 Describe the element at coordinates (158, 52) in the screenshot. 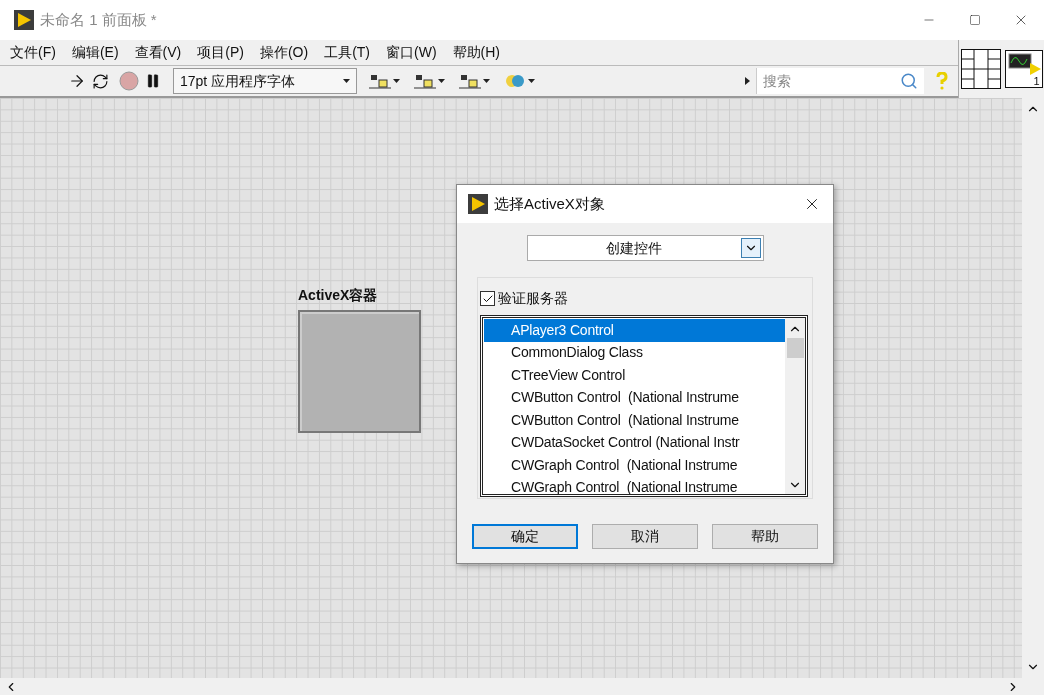

I see `menu-item: 查看(V)` at that location.